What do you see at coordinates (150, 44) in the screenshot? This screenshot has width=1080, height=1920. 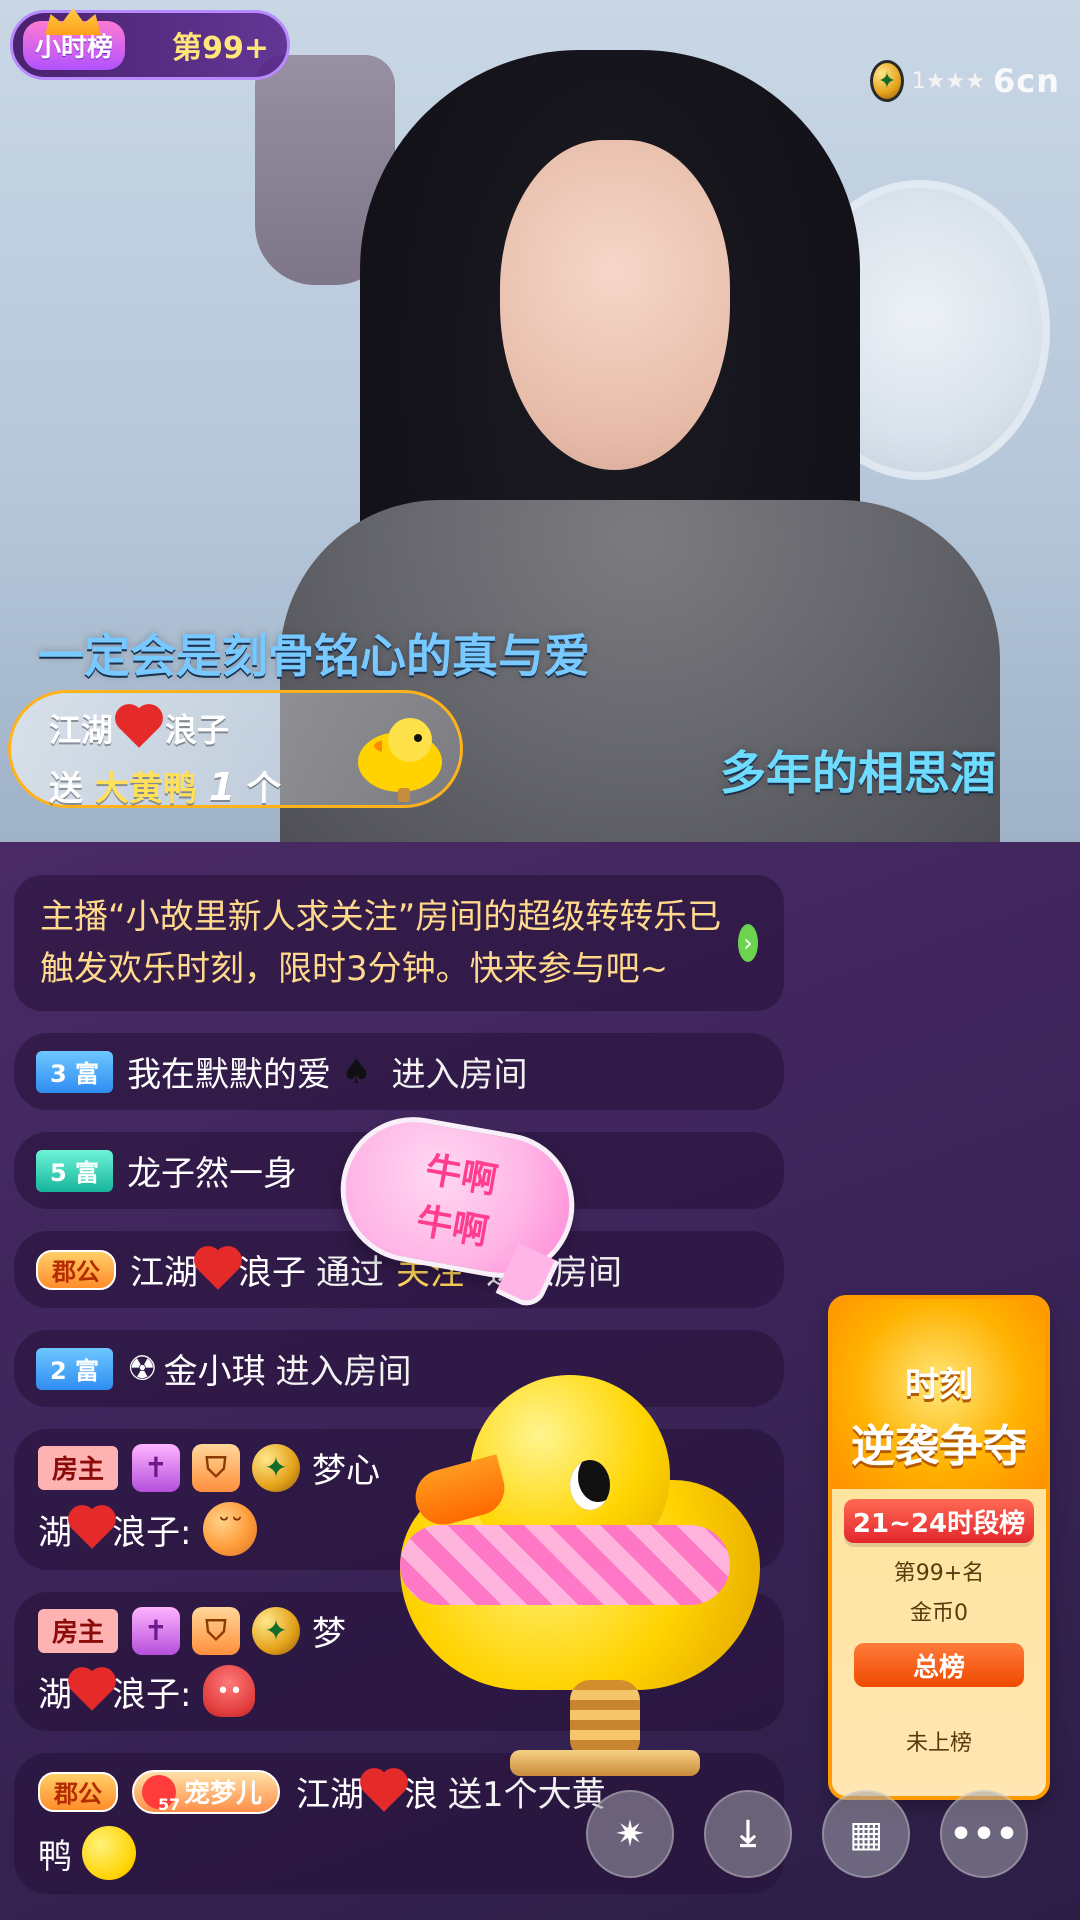 I see `hour-rank-pill: 小时榜 第99+` at bounding box center [150, 44].